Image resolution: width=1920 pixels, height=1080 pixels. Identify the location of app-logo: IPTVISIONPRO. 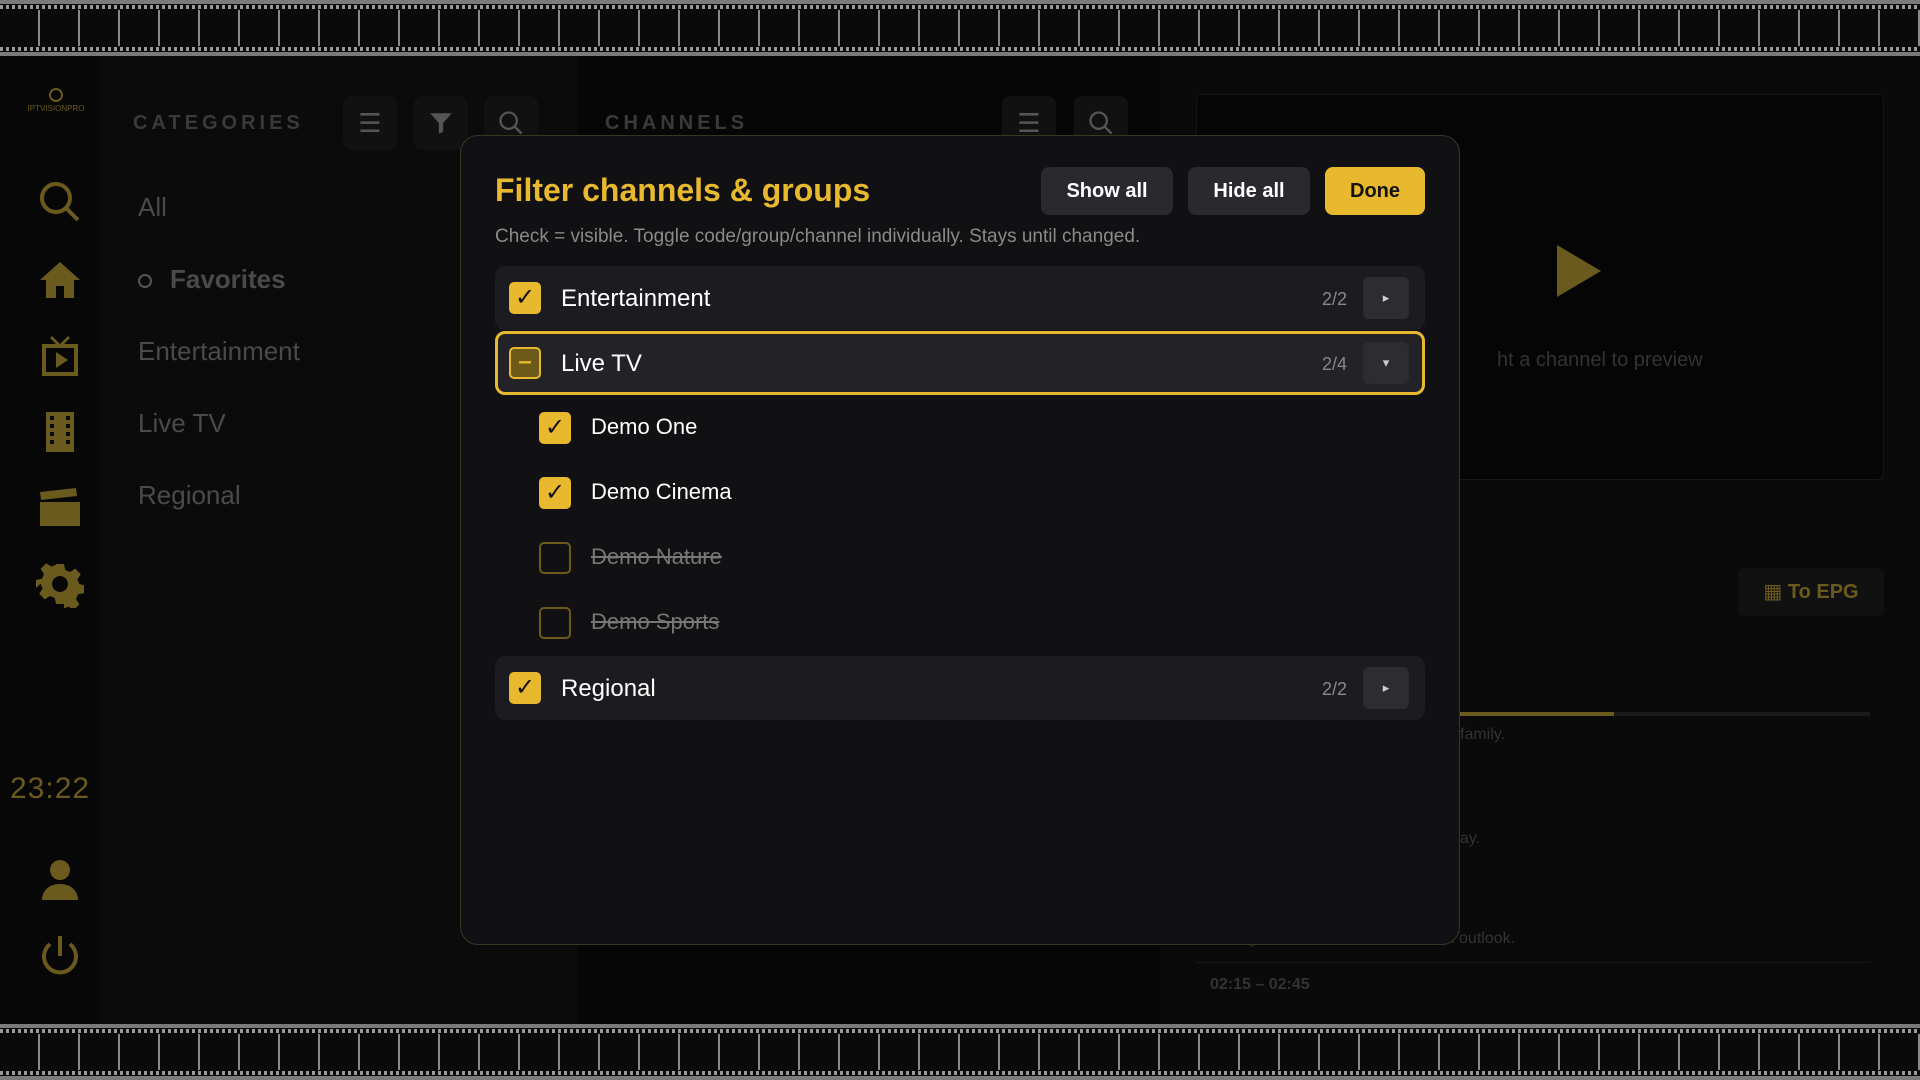
(56, 102).